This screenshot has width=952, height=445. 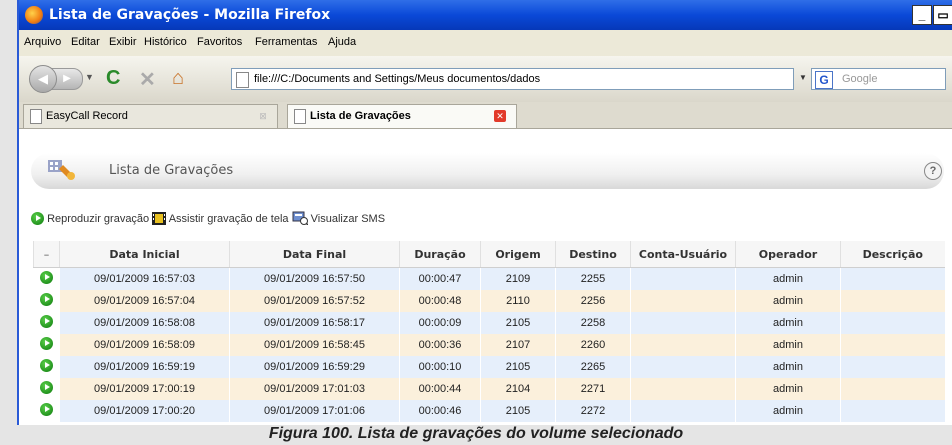 What do you see at coordinates (85, 42) in the screenshot?
I see `menu-editar: Editar` at bounding box center [85, 42].